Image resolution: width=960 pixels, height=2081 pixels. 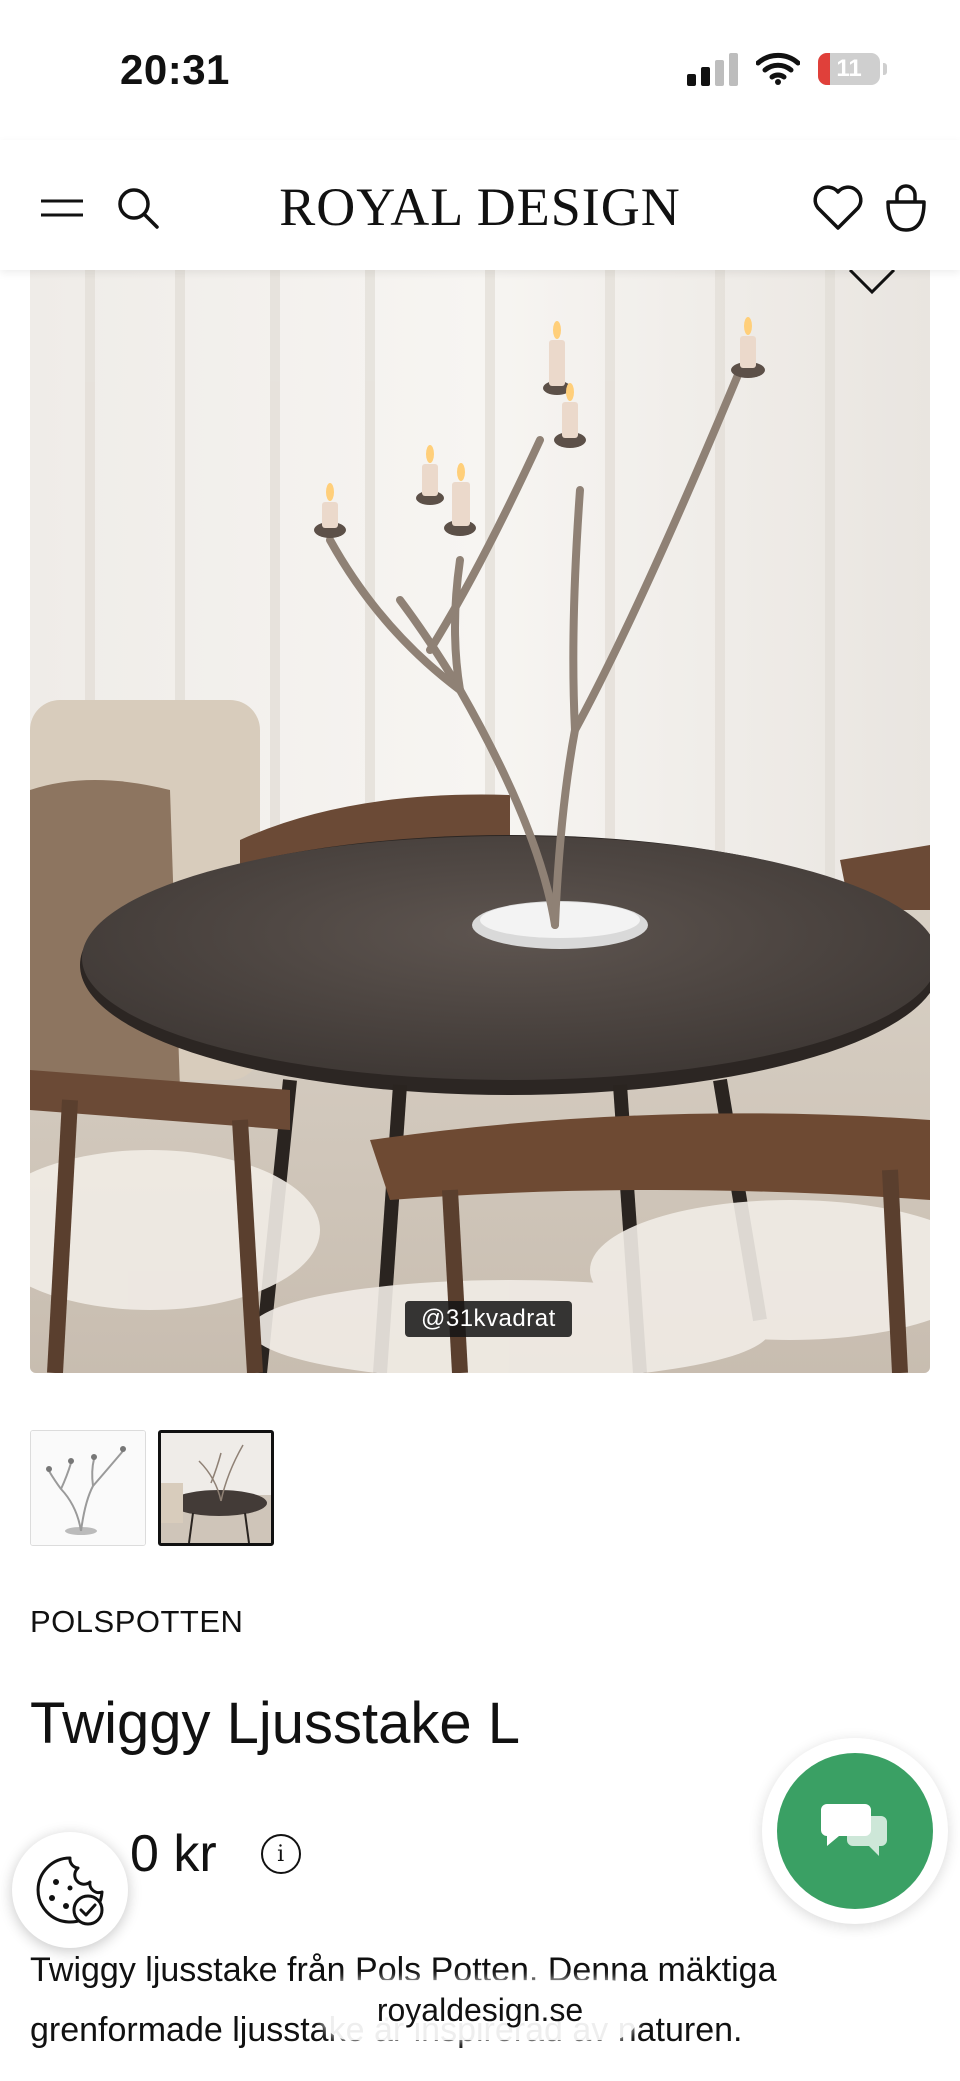 I want to click on cookie-icon, so click(x=70, y=1891).